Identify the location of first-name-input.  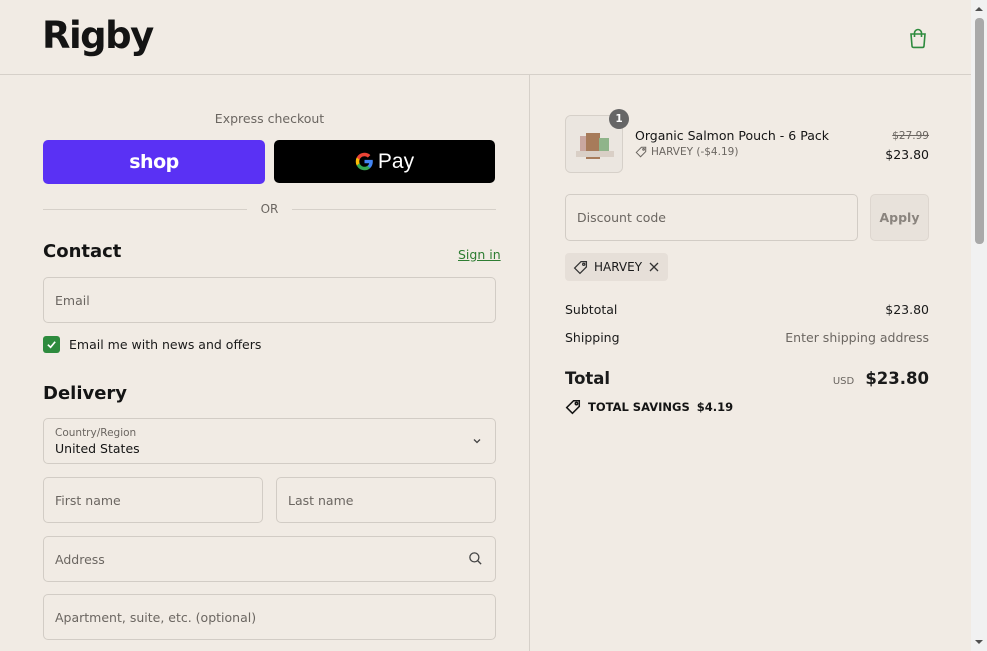
(158, 500).